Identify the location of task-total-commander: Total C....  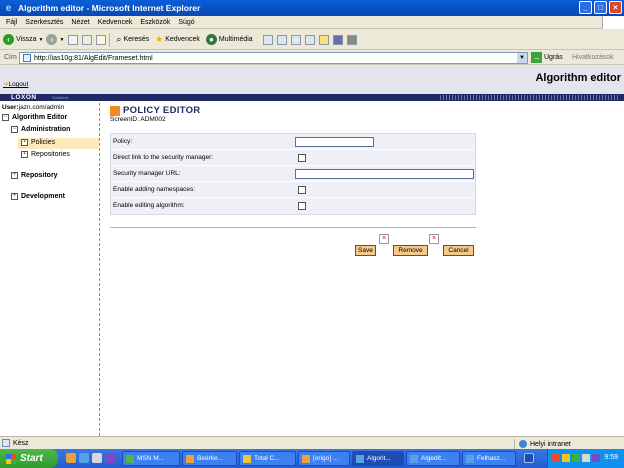
(267, 458).